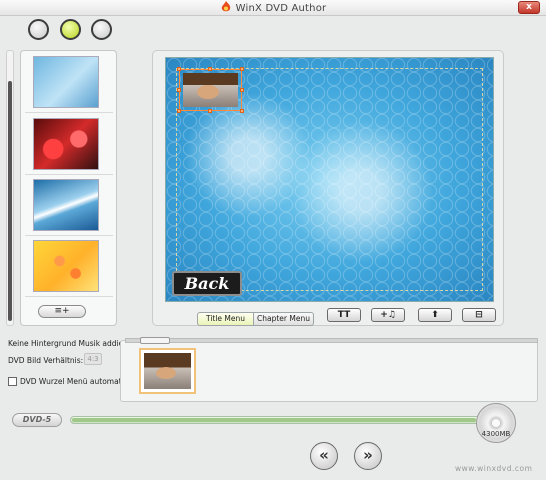  Describe the element at coordinates (496, 434) in the screenshot. I see `disc-size-label: 4300MB` at that location.